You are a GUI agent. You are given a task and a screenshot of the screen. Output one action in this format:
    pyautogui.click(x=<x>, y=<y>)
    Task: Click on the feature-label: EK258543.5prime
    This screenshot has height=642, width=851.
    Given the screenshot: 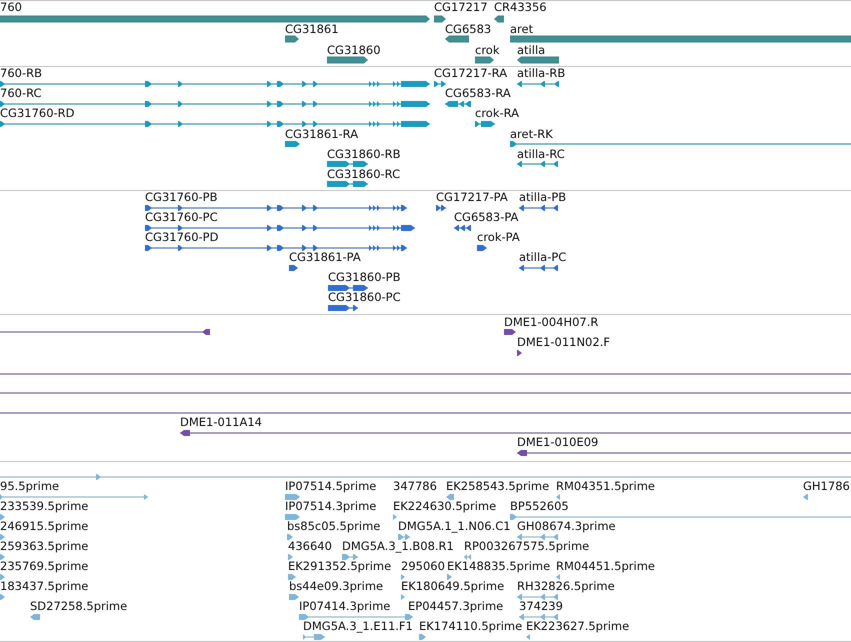 What is the action you would take?
    pyautogui.click(x=498, y=486)
    